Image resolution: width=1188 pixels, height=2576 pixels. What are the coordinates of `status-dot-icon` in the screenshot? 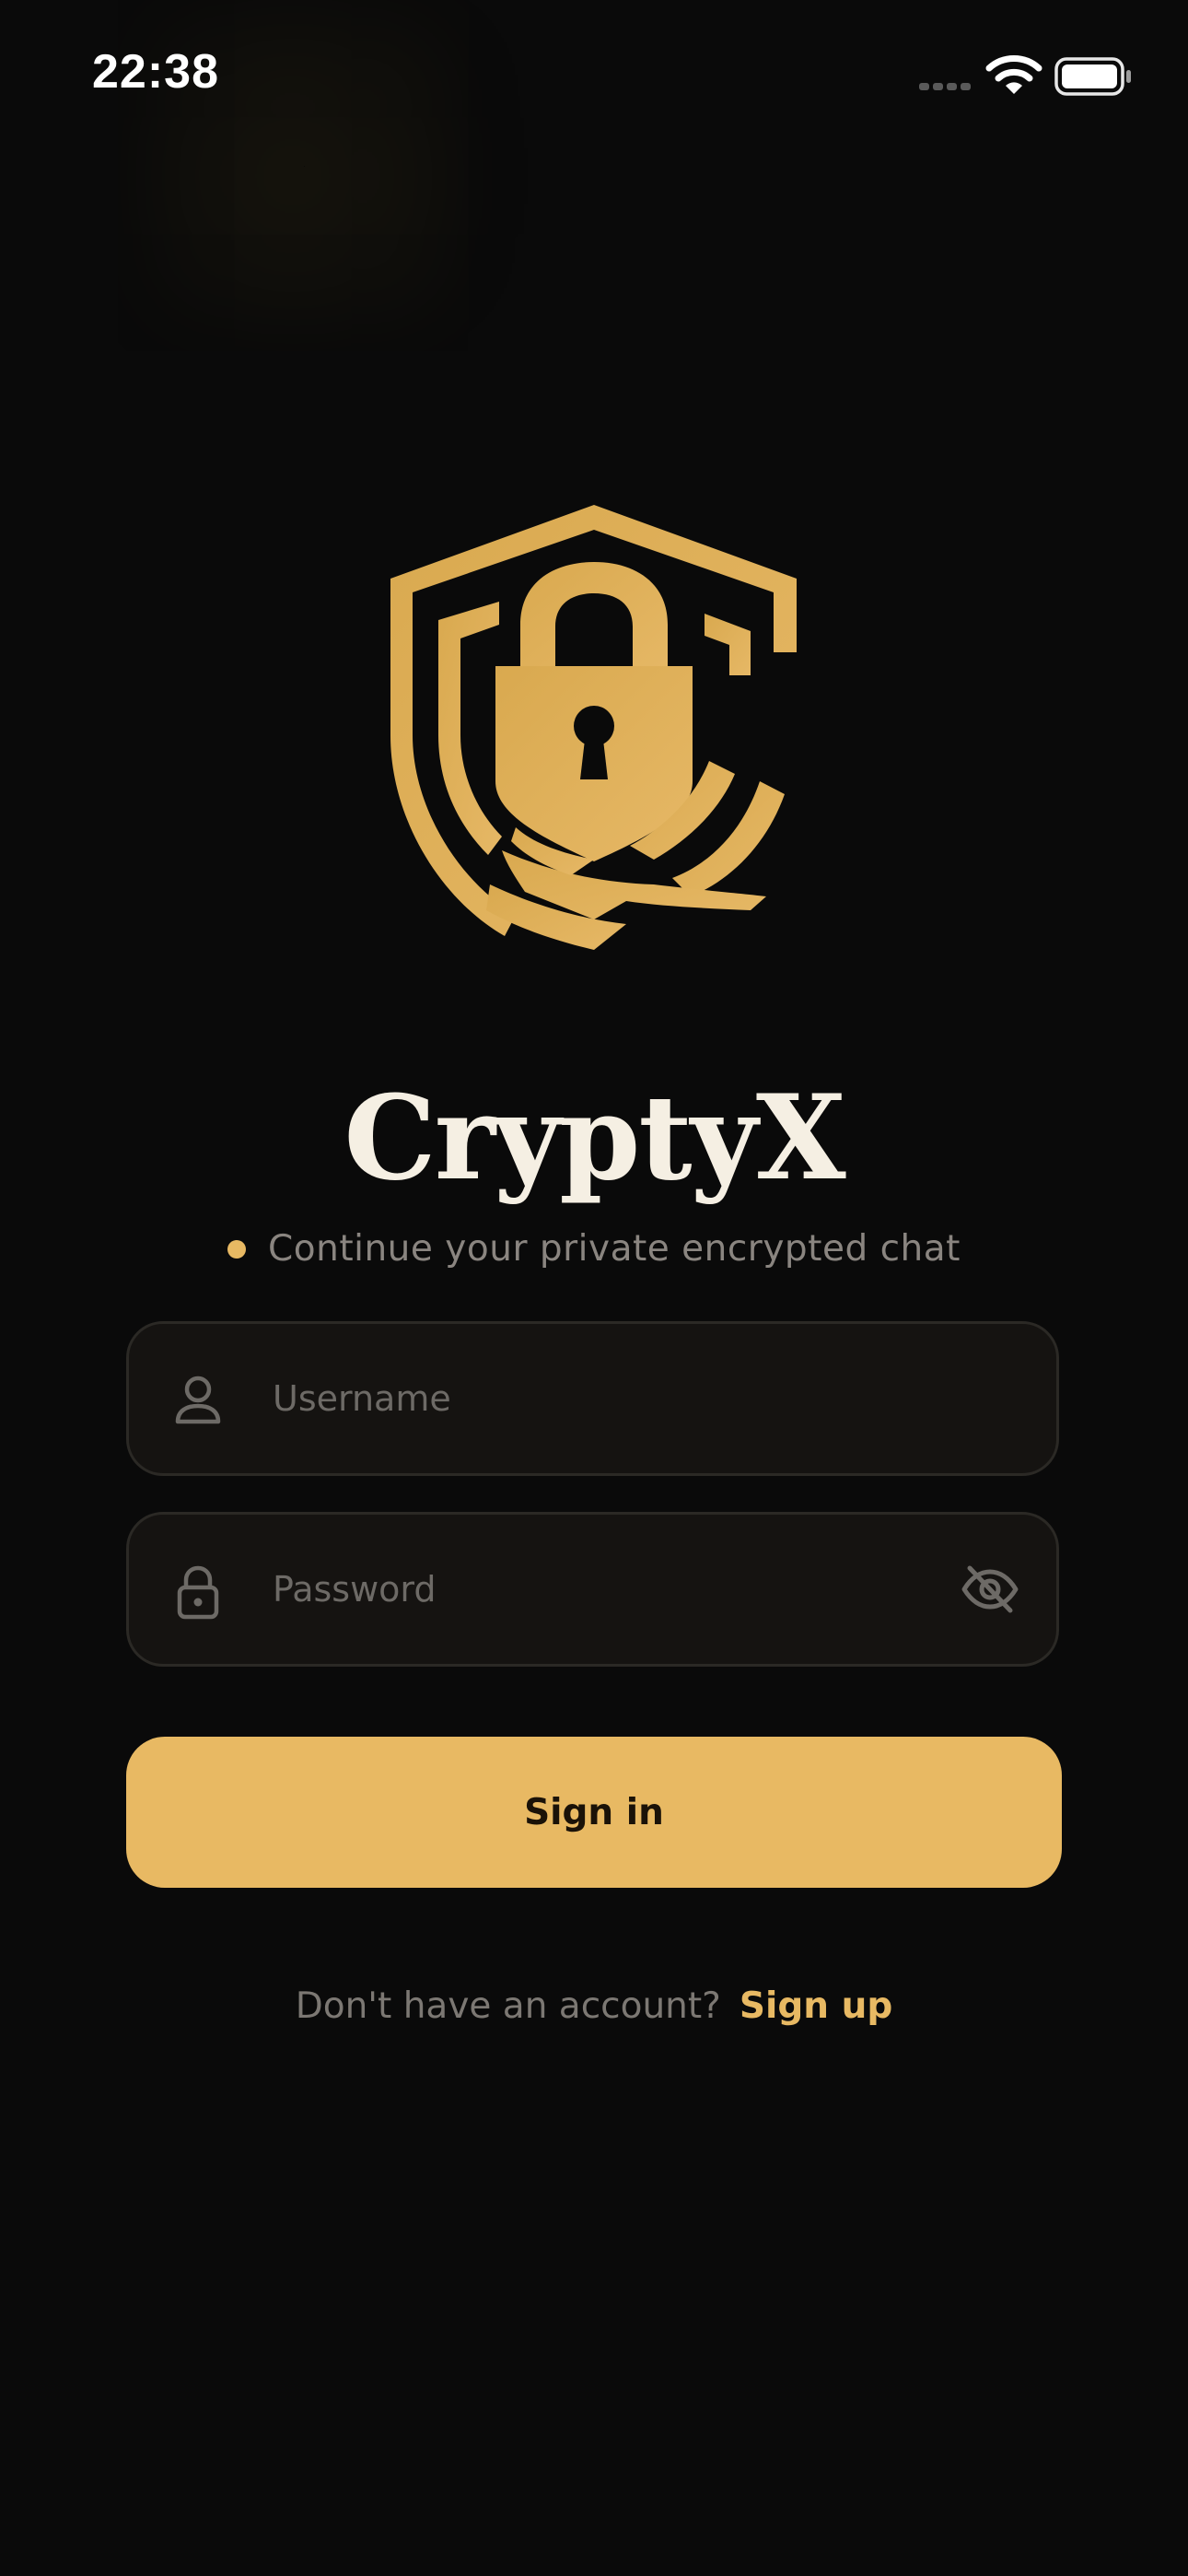 It's located at (237, 1249).